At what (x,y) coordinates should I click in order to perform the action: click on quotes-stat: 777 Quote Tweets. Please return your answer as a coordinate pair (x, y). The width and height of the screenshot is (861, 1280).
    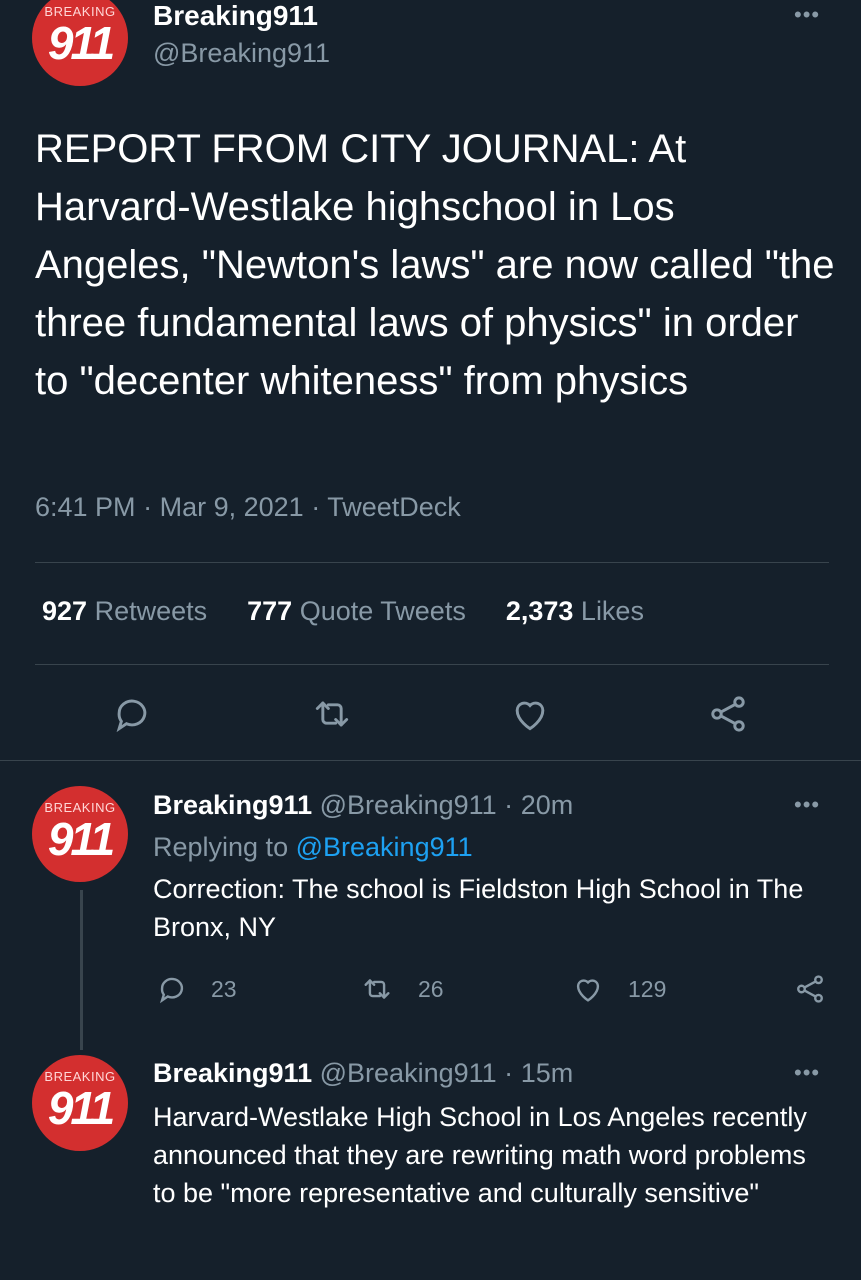
    Looking at the image, I should click on (356, 611).